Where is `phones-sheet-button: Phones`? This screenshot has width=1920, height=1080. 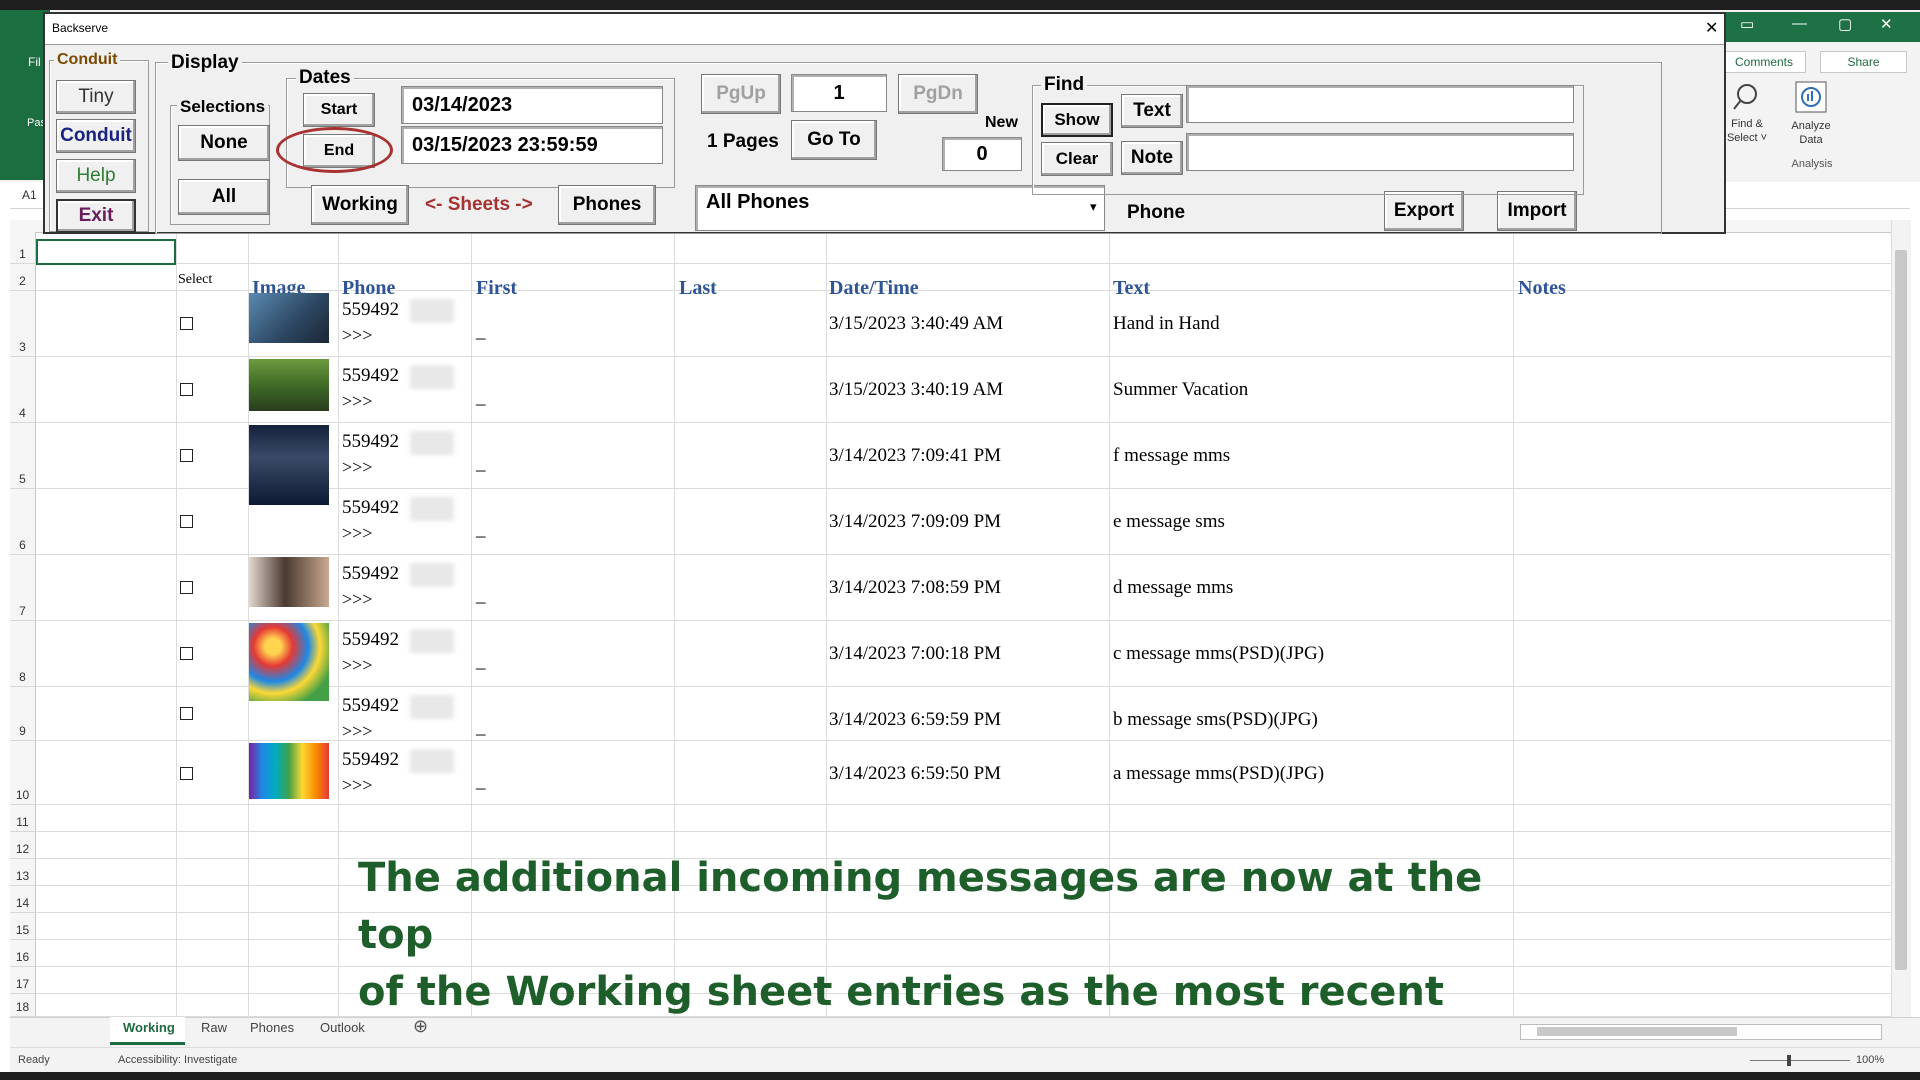
phones-sheet-button: Phones is located at coordinates (607, 205).